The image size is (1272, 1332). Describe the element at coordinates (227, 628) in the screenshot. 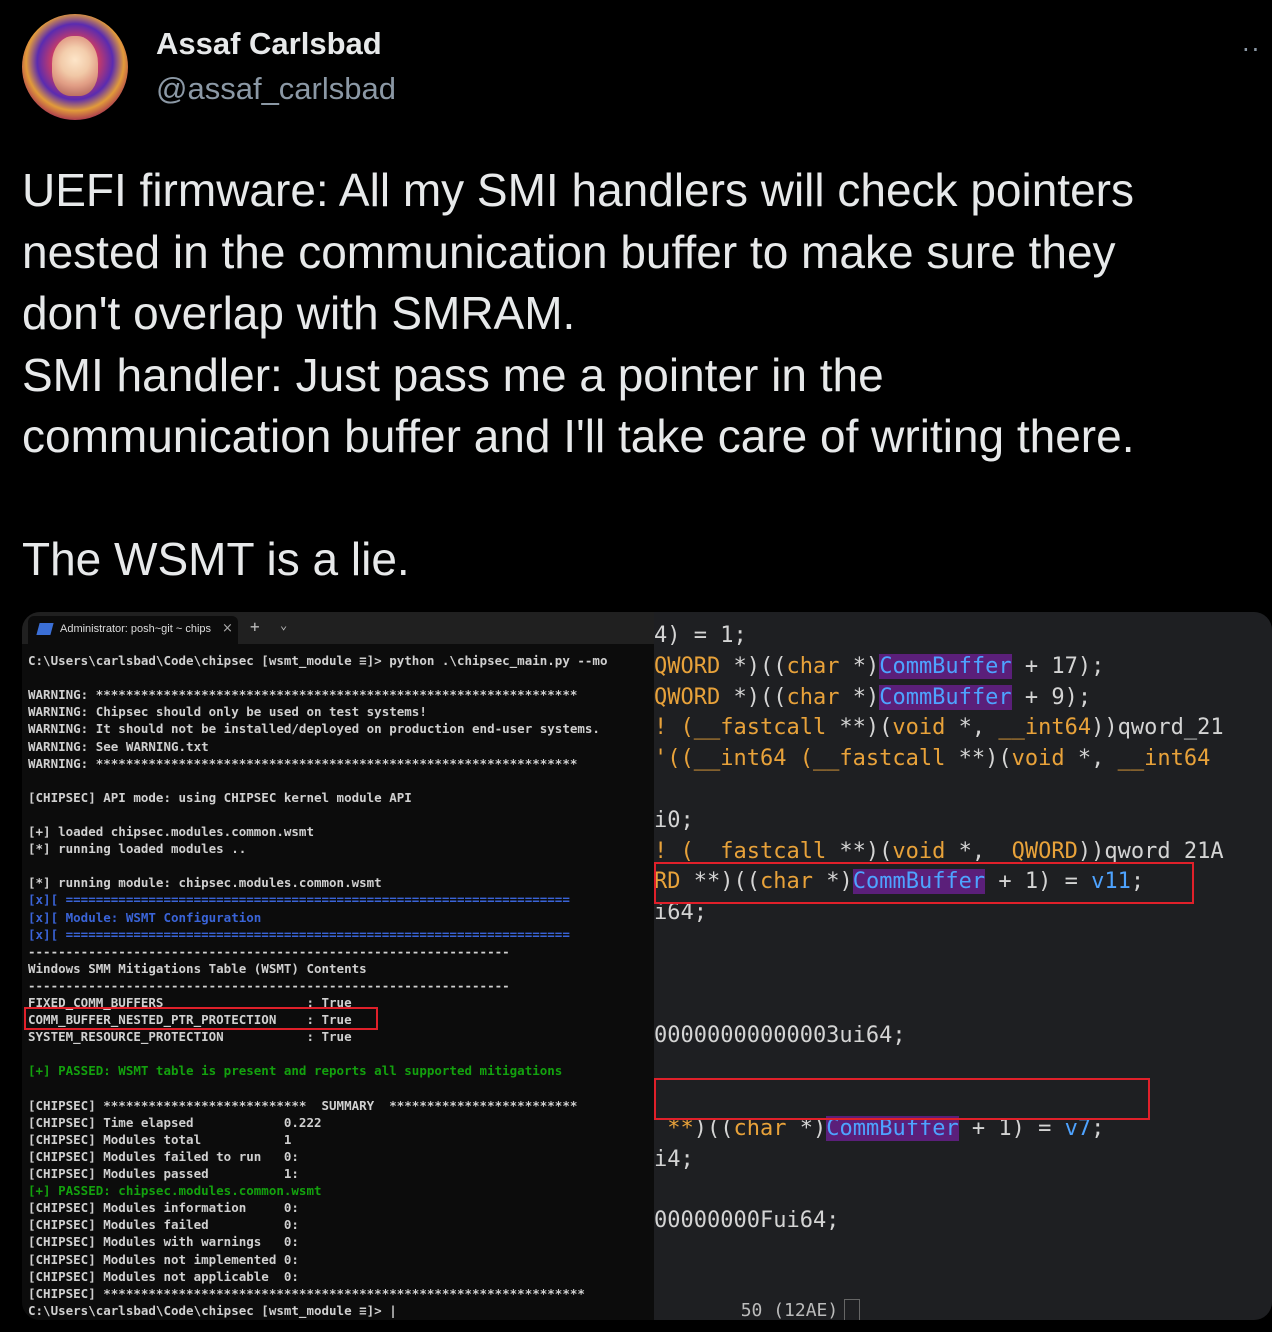

I see `close-icon: ×` at that location.